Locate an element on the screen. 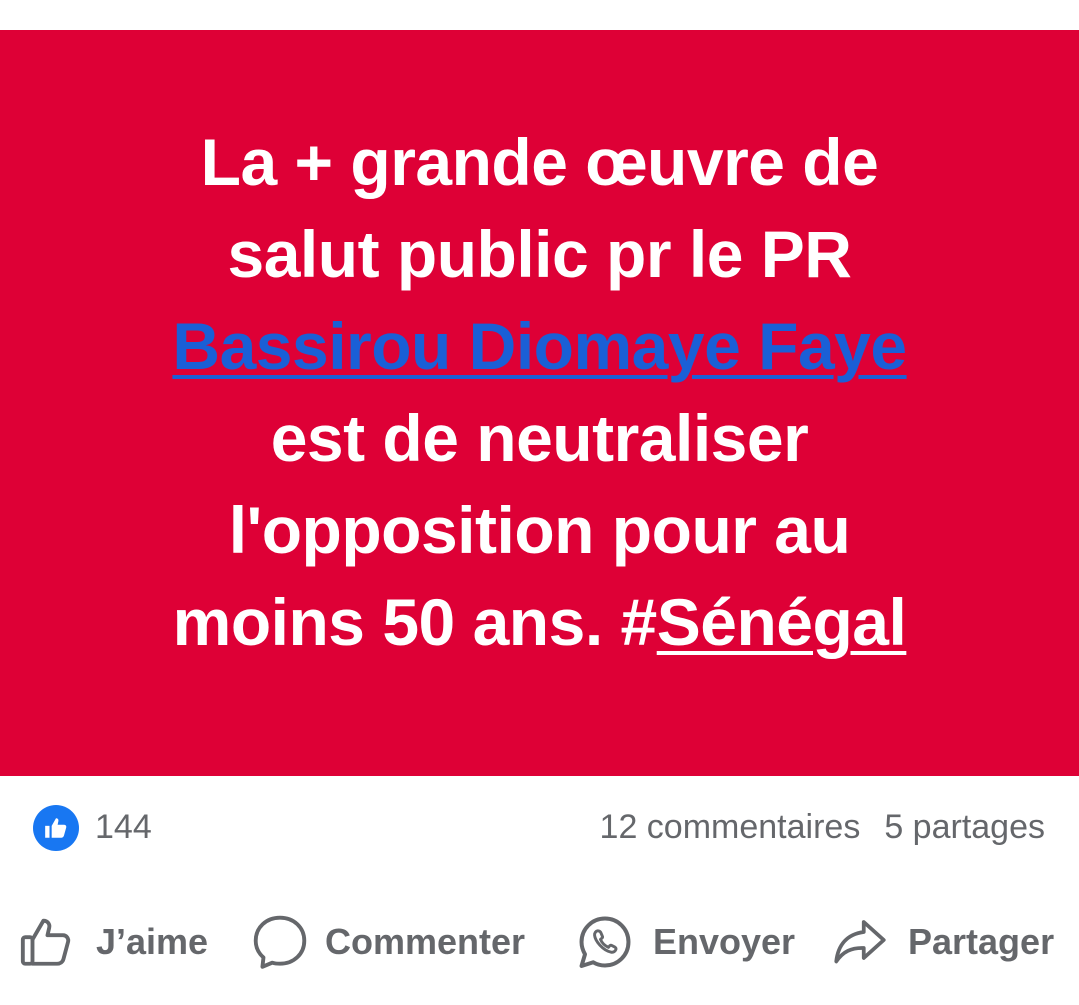  post-text-line: La + grande œuvre de is located at coordinates (539, 162).